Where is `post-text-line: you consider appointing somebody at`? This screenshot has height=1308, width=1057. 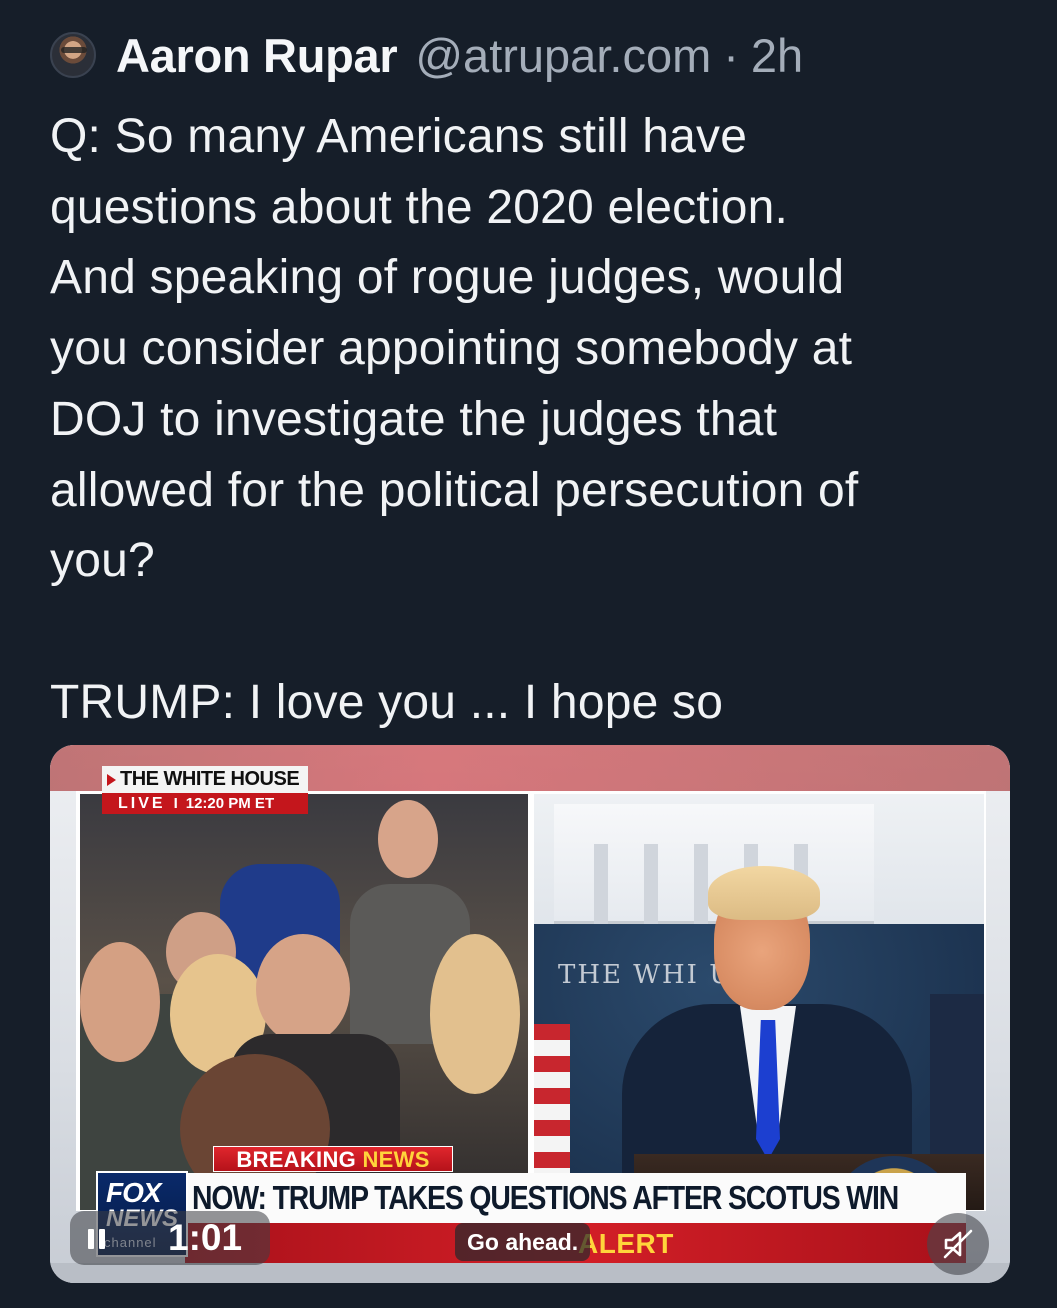
post-text-line: you consider appointing somebody at is located at coordinates (451, 349).